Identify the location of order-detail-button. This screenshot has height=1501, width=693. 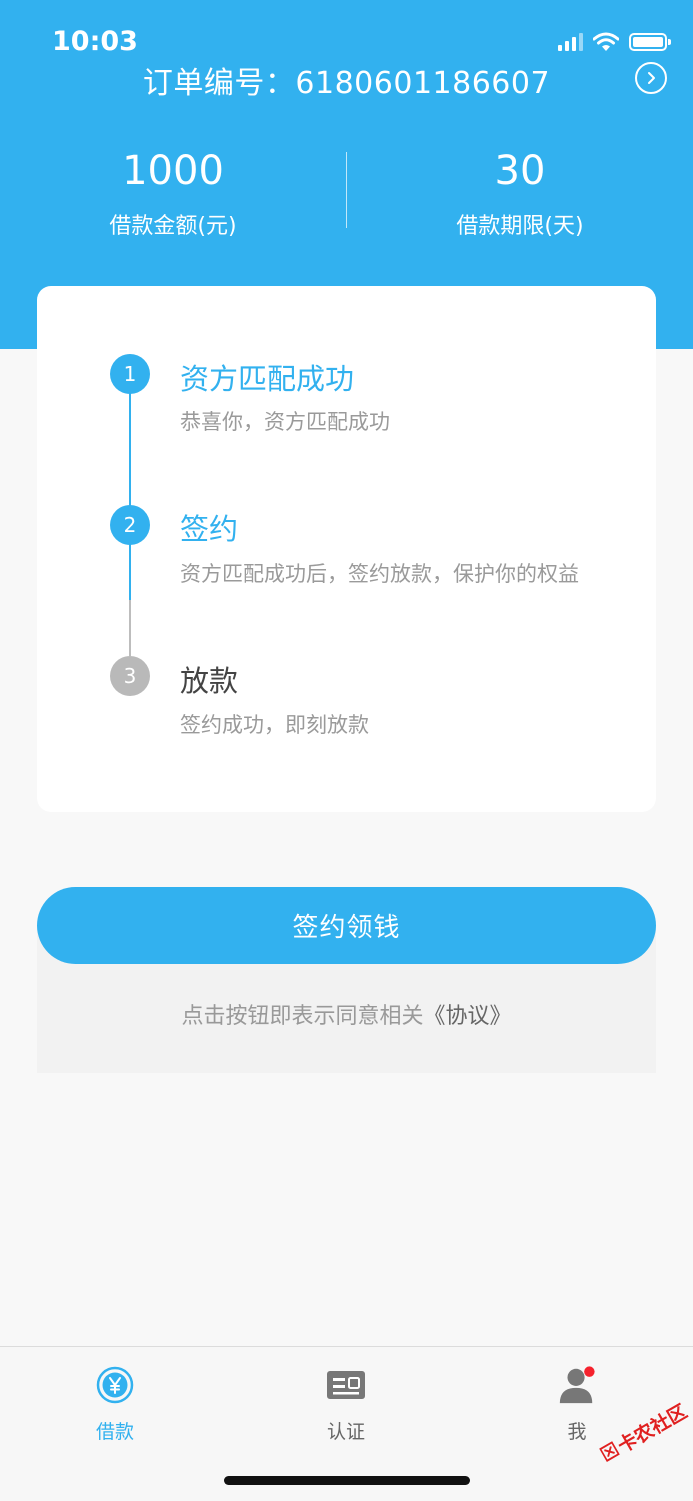
(651, 78).